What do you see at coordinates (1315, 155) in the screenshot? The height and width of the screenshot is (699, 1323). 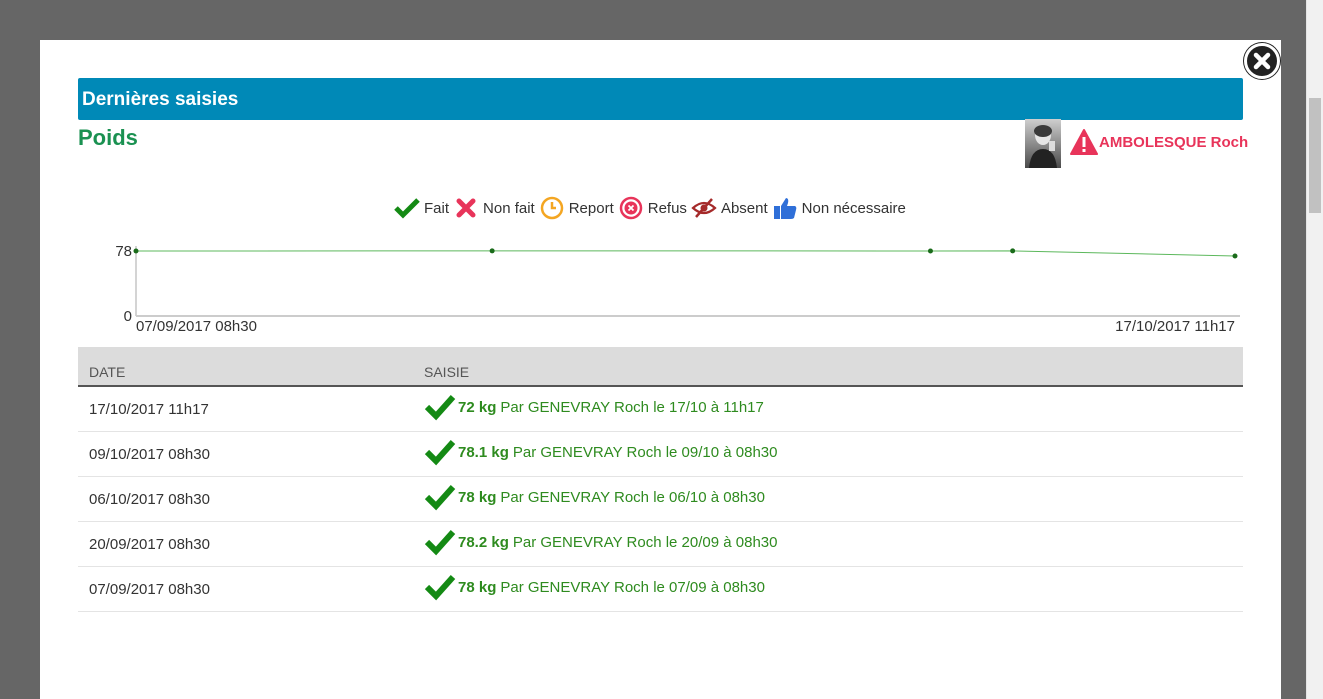 I see `scrollbar-thumb` at bounding box center [1315, 155].